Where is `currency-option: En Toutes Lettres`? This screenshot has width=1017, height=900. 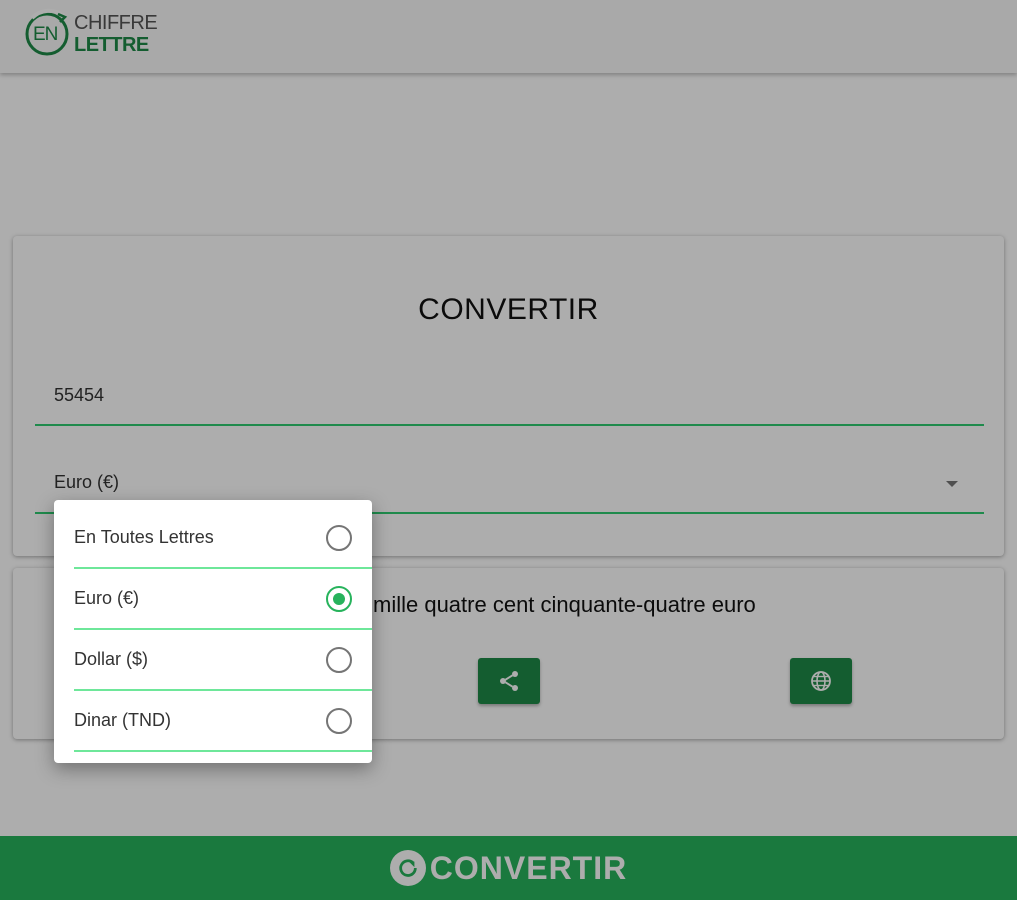 currency-option: En Toutes Lettres is located at coordinates (223, 538).